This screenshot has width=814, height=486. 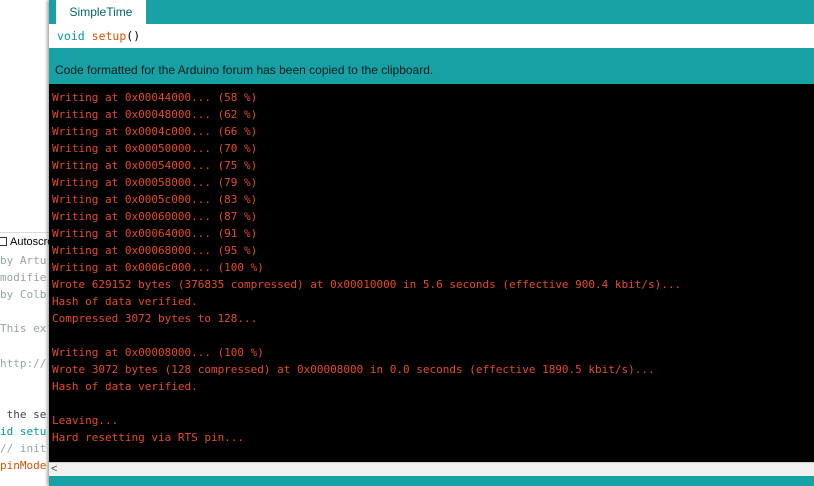 I want to click on console-line: Writing at 0x0006c000... (100 %), so click(x=158, y=267).